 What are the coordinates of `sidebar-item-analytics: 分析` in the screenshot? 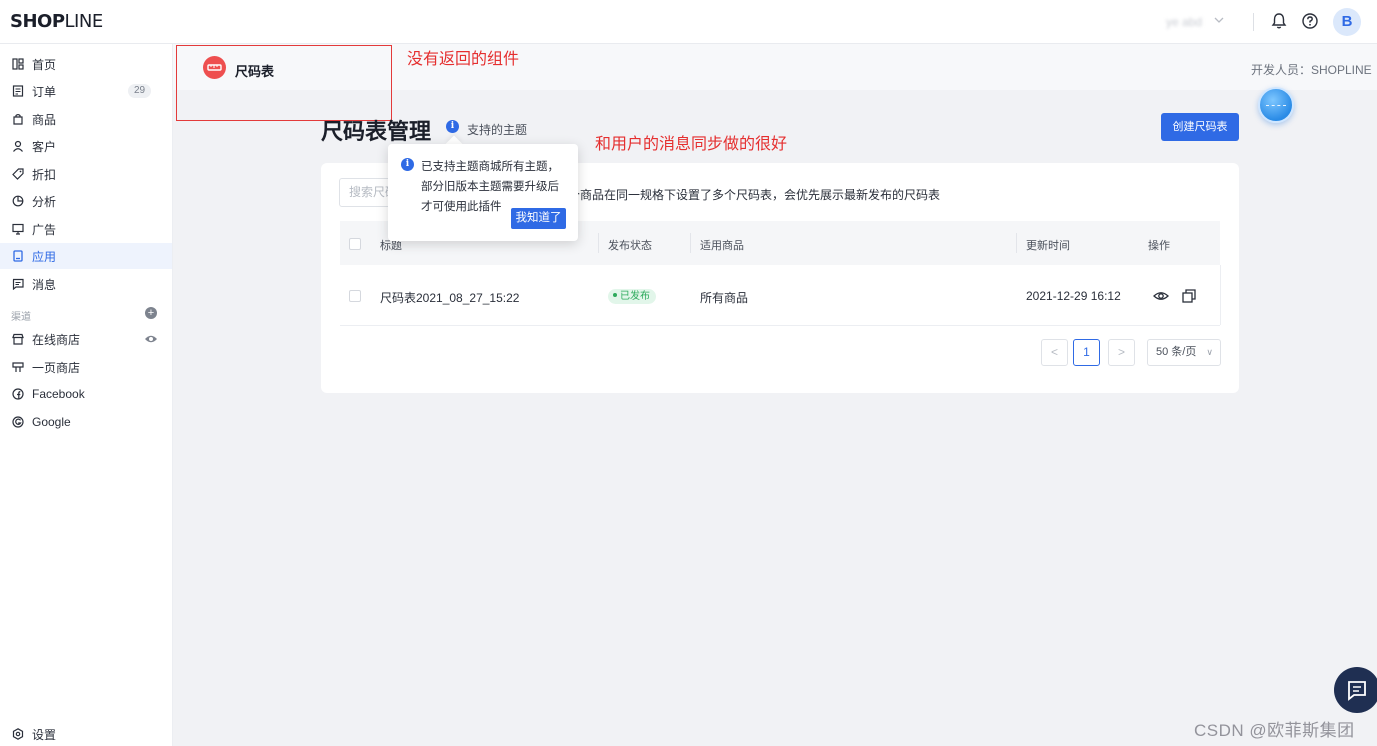 It's located at (86, 201).